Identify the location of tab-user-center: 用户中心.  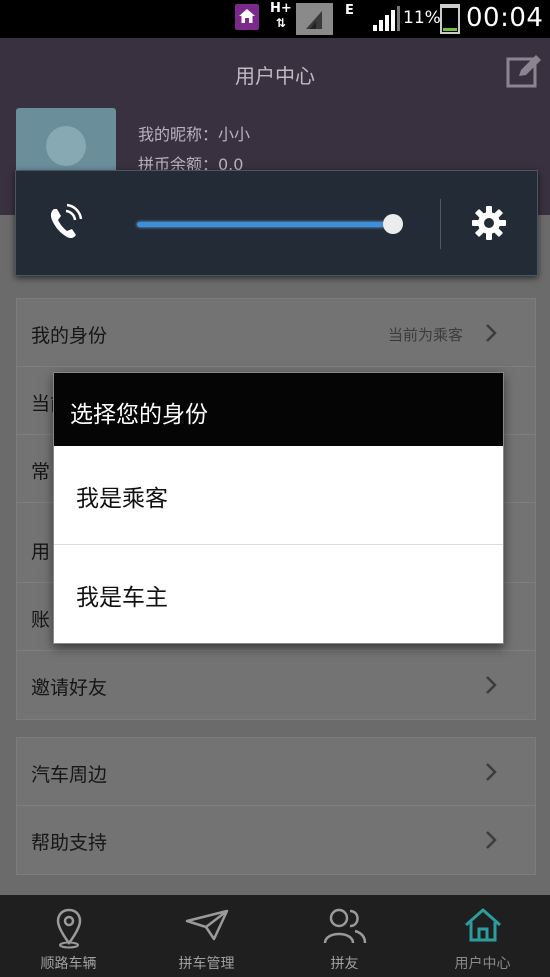
(482, 936).